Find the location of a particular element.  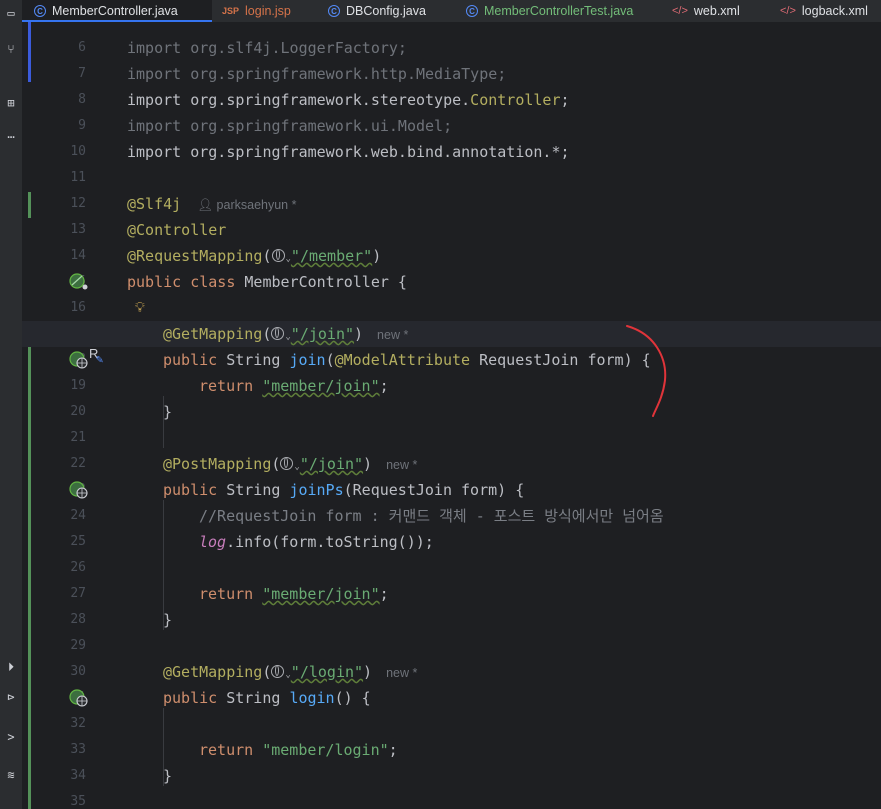

terminal-icon: > is located at coordinates (11, 737).